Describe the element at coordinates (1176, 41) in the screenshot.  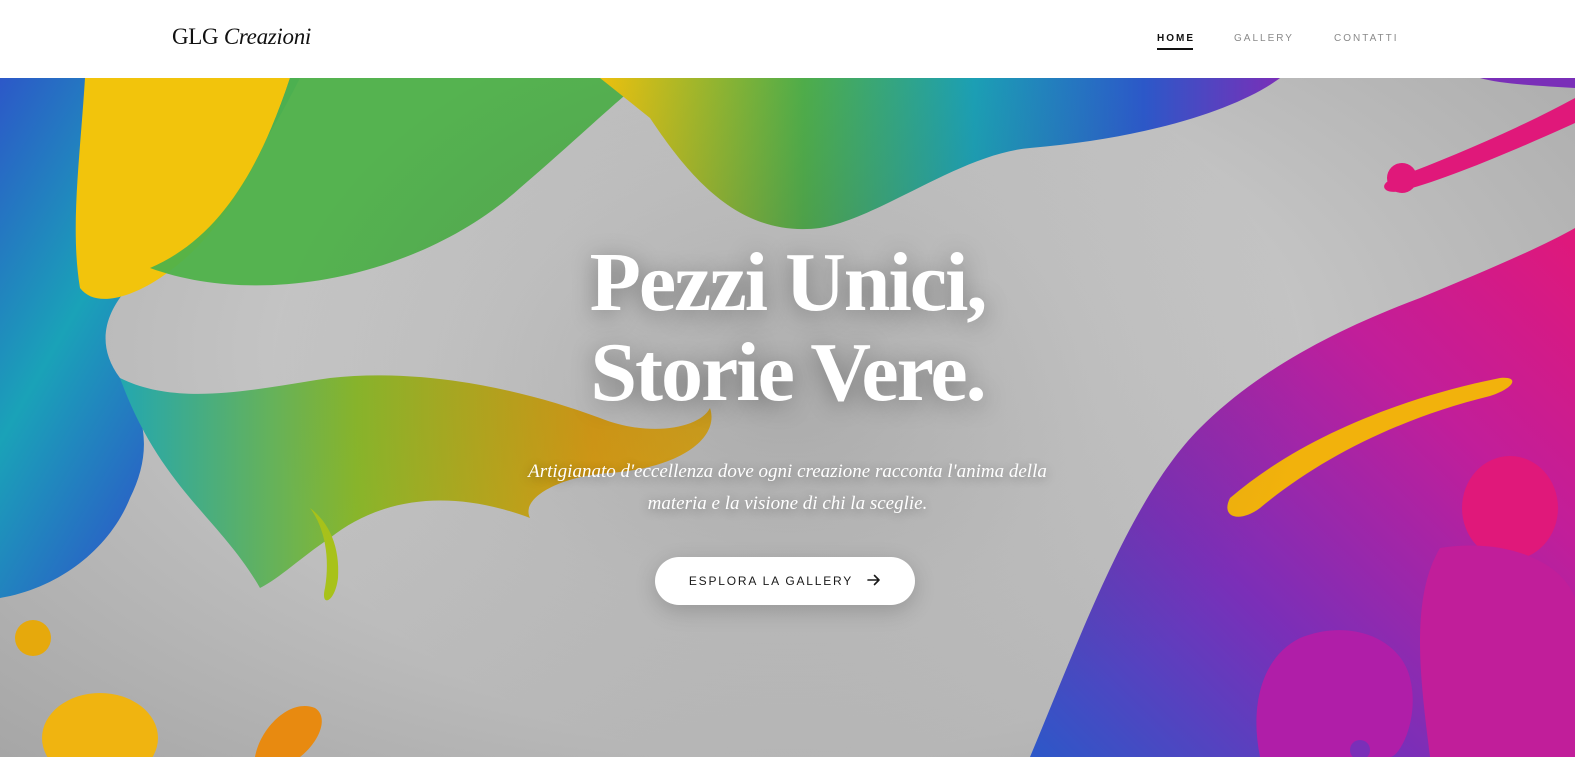
I see `nav-link-home: HOME` at that location.